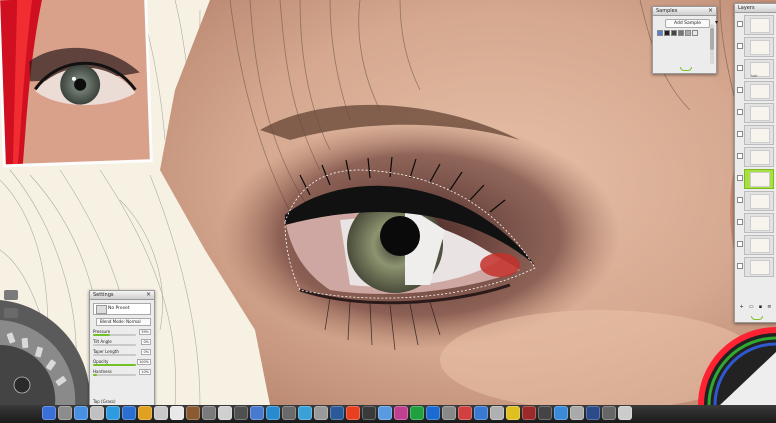  What do you see at coordinates (755, 69) in the screenshot?
I see `layer-item: hair` at bounding box center [755, 69].